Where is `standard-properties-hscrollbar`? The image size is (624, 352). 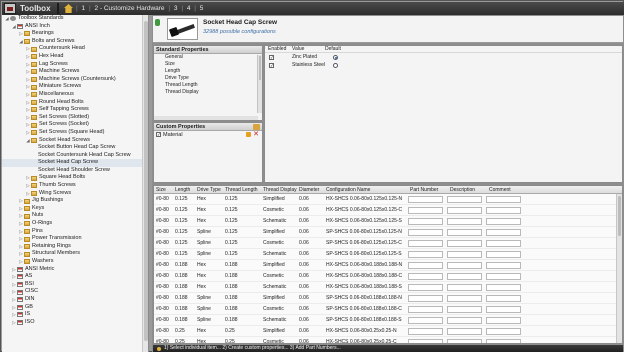 standard-properties-hscrollbar is located at coordinates (206, 118).